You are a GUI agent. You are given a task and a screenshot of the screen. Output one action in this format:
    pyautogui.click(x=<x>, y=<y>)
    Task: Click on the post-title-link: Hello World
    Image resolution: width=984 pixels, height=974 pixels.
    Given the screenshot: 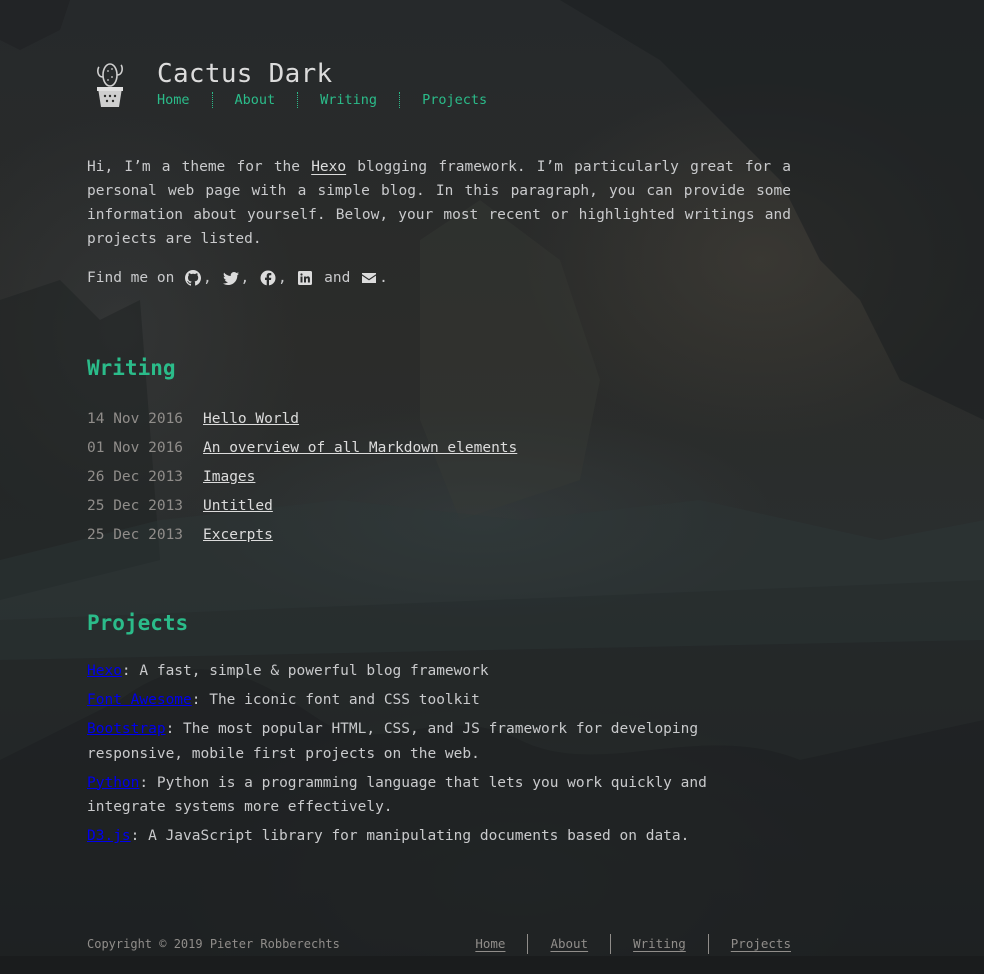 What is the action you would take?
    pyautogui.click(x=251, y=419)
    